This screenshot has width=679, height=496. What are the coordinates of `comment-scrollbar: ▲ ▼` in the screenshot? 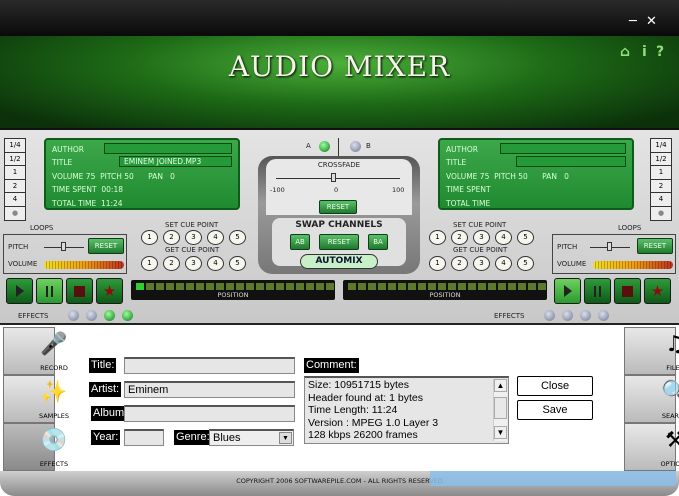 It's located at (500, 410).